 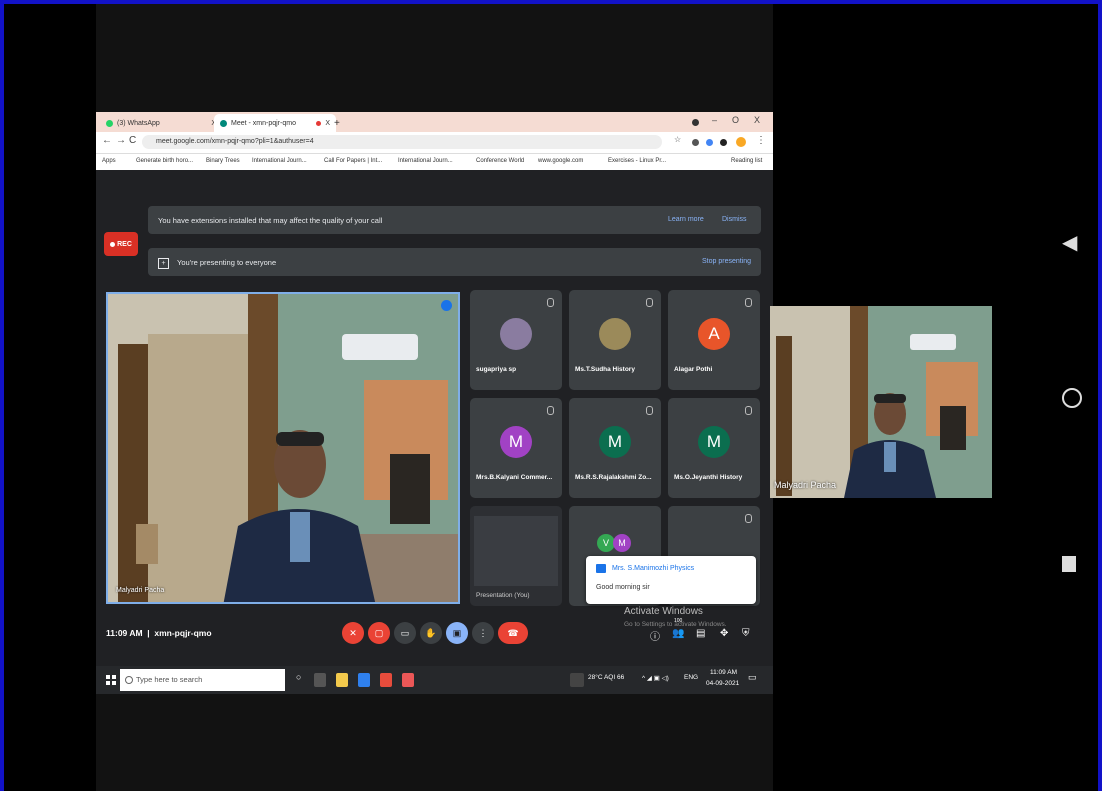 What do you see at coordinates (723, 672) in the screenshot?
I see `clock-time: 11:09 AM` at bounding box center [723, 672].